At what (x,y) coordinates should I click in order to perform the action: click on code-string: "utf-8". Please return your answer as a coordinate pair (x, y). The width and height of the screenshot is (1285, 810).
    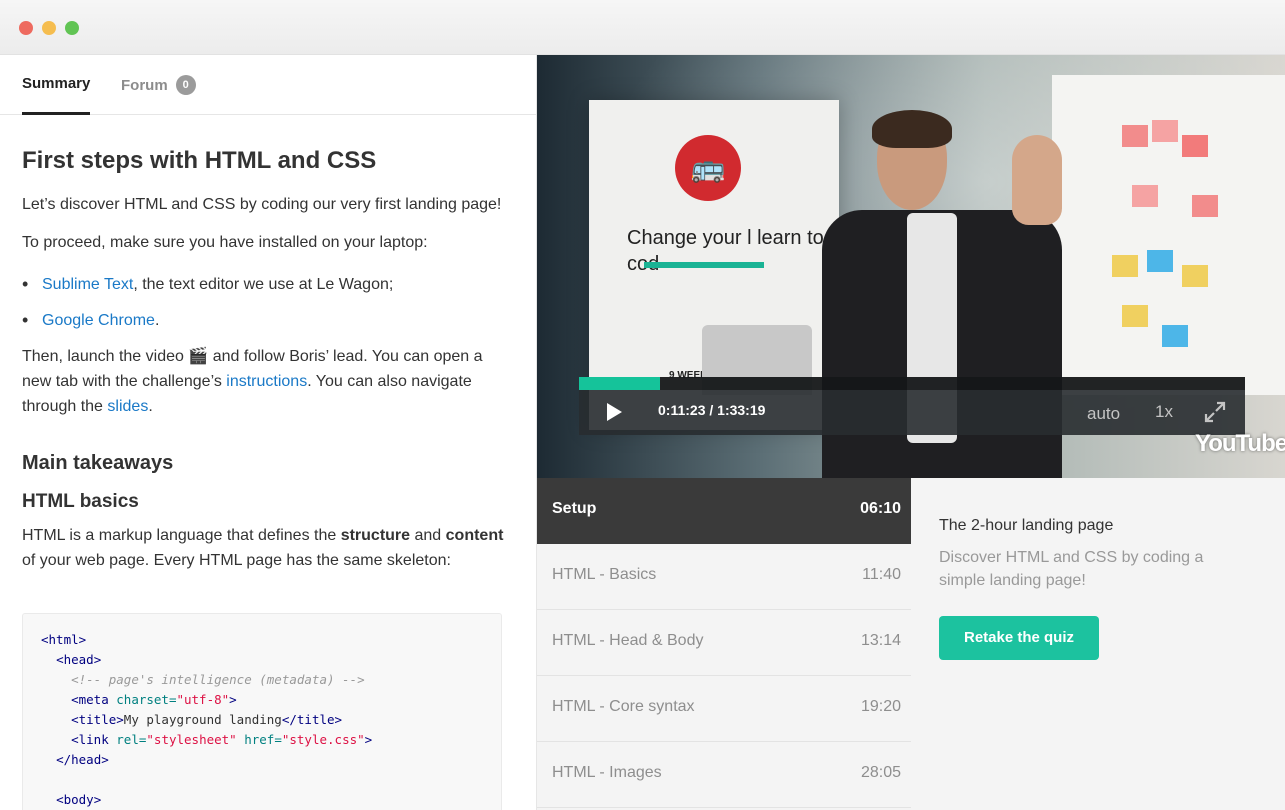
    Looking at the image, I should click on (203, 699).